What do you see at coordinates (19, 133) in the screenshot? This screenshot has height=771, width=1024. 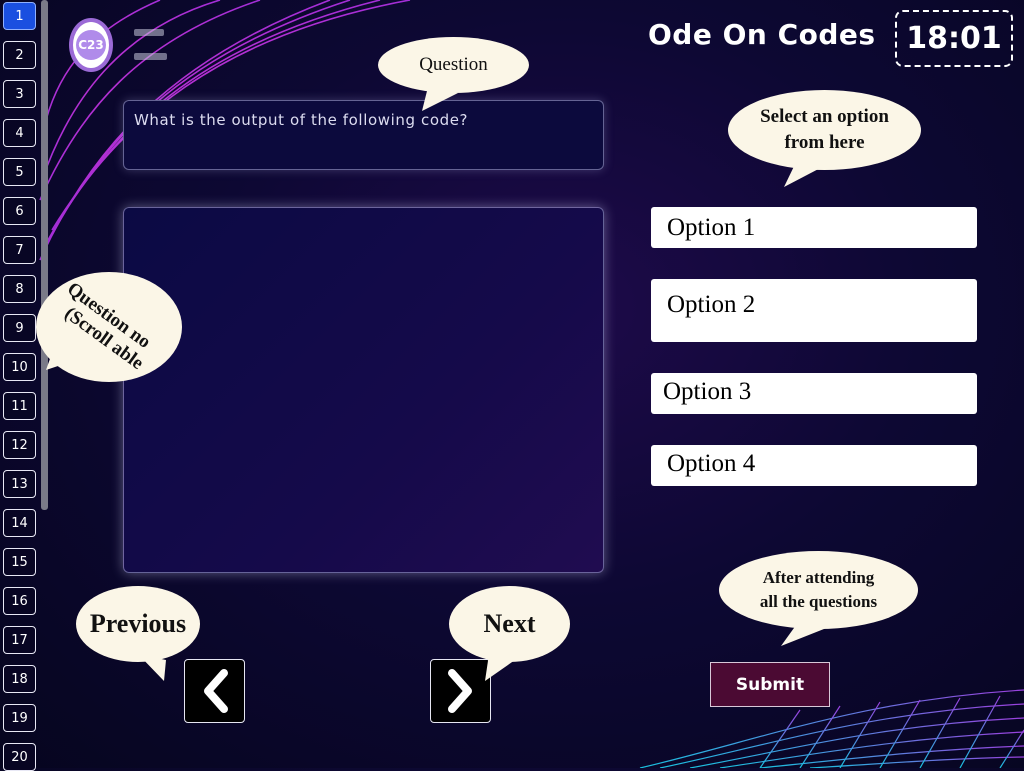 I see `question-number-button: 4` at bounding box center [19, 133].